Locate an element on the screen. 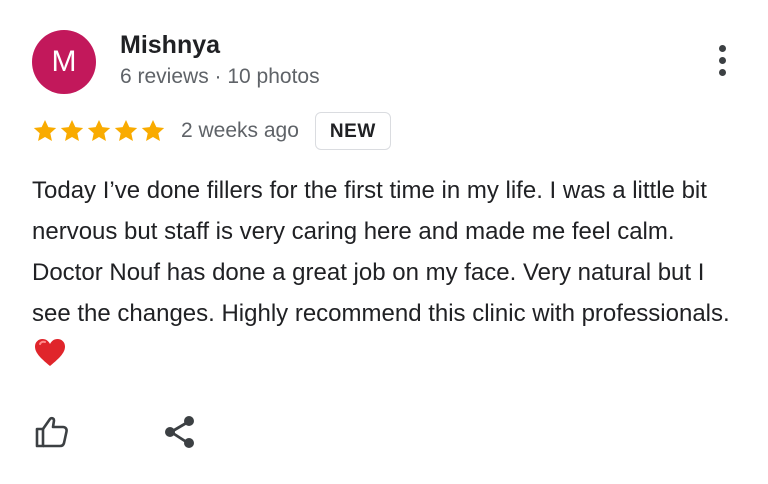  like-button is located at coordinates (52, 432).